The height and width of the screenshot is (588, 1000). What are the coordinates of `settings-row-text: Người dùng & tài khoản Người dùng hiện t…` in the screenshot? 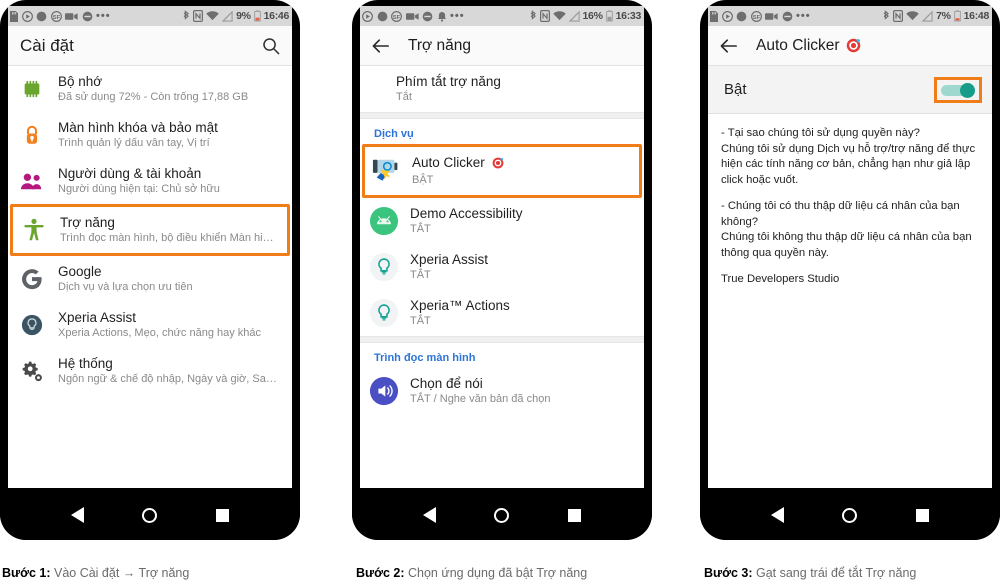 It's located at (139, 181).